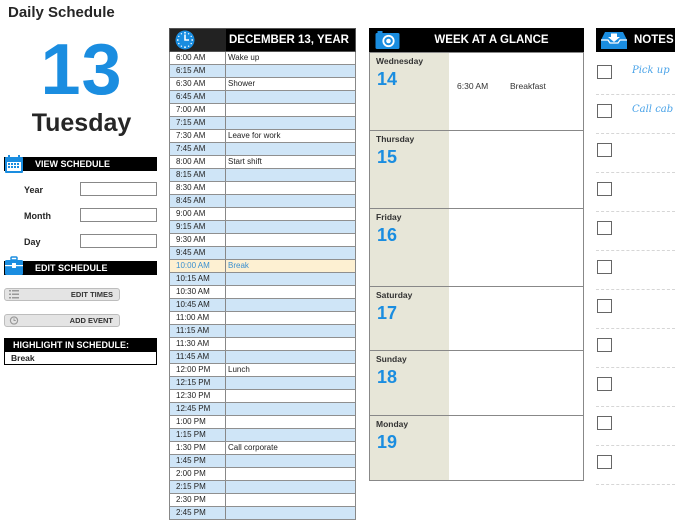  Describe the element at coordinates (290, 162) in the screenshot. I see `schedule-event: Start shift` at that location.